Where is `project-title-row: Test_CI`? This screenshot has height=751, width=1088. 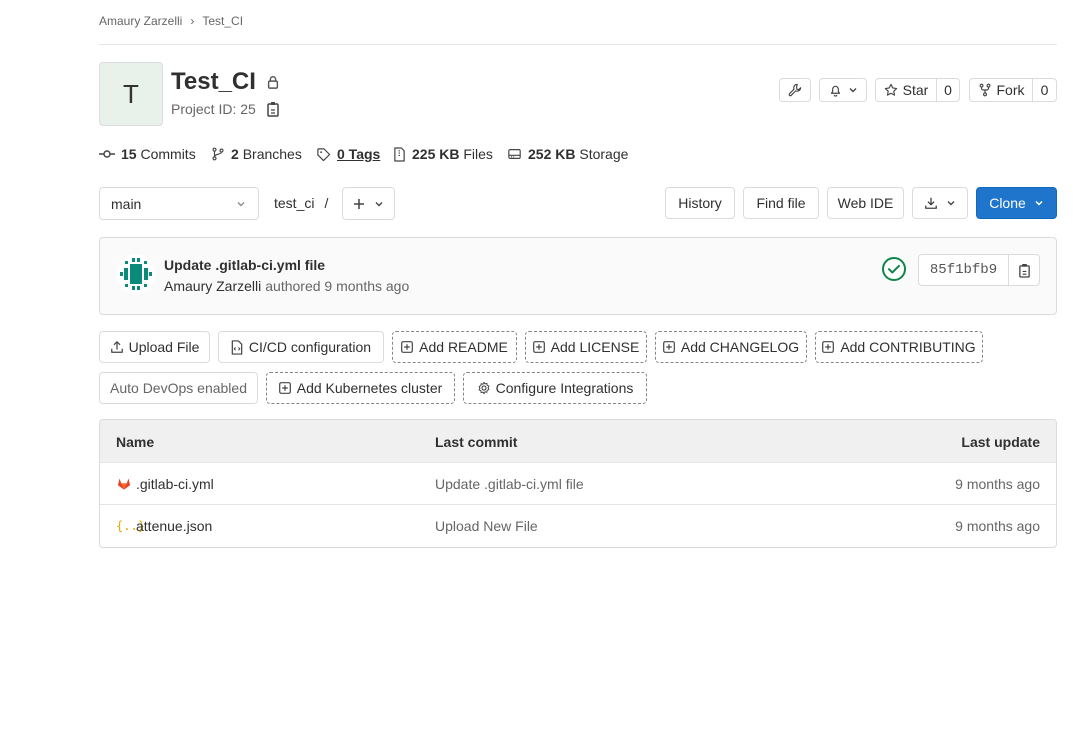 project-title-row: Test_CI is located at coordinates (225, 82).